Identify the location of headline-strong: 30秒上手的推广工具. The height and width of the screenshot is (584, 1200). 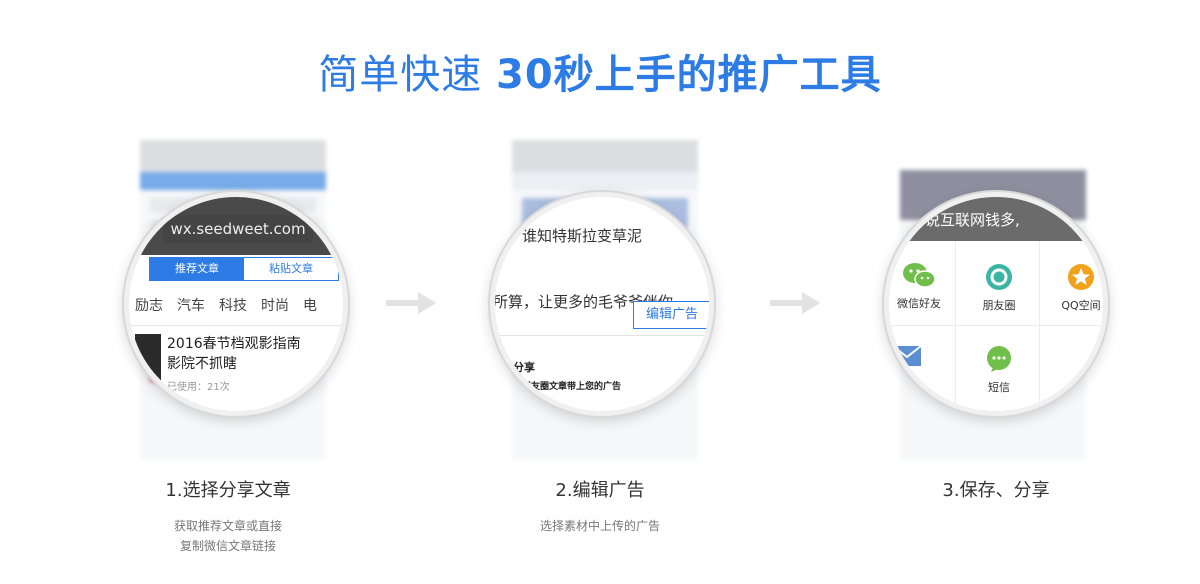
(689, 75).